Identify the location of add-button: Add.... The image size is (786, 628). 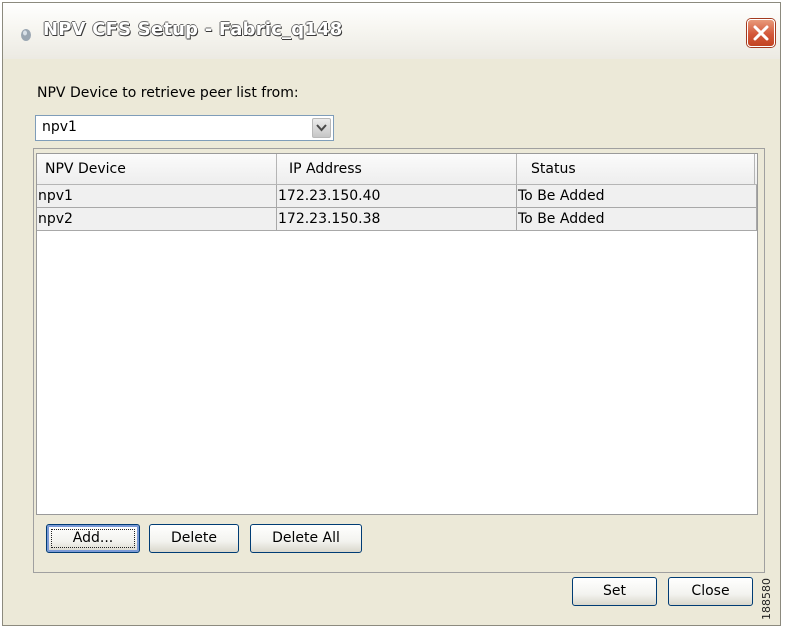
(93, 538).